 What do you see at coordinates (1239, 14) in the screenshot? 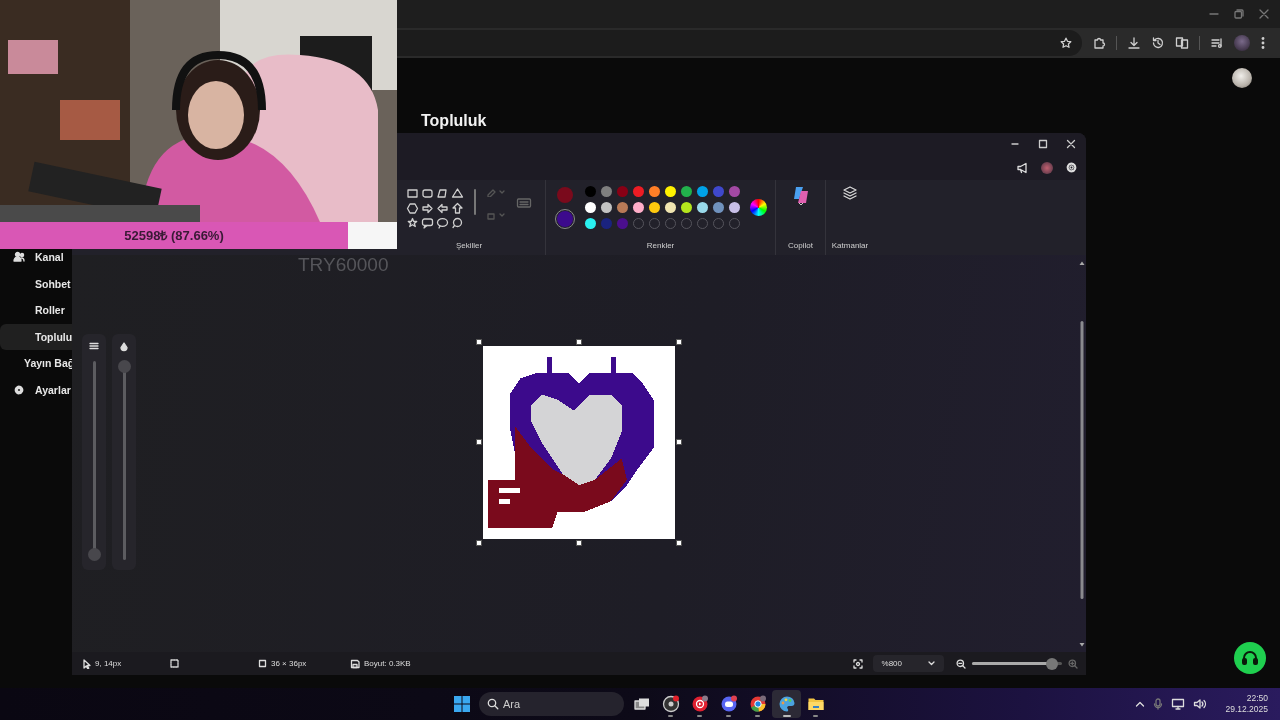
I see `restore-icon` at bounding box center [1239, 14].